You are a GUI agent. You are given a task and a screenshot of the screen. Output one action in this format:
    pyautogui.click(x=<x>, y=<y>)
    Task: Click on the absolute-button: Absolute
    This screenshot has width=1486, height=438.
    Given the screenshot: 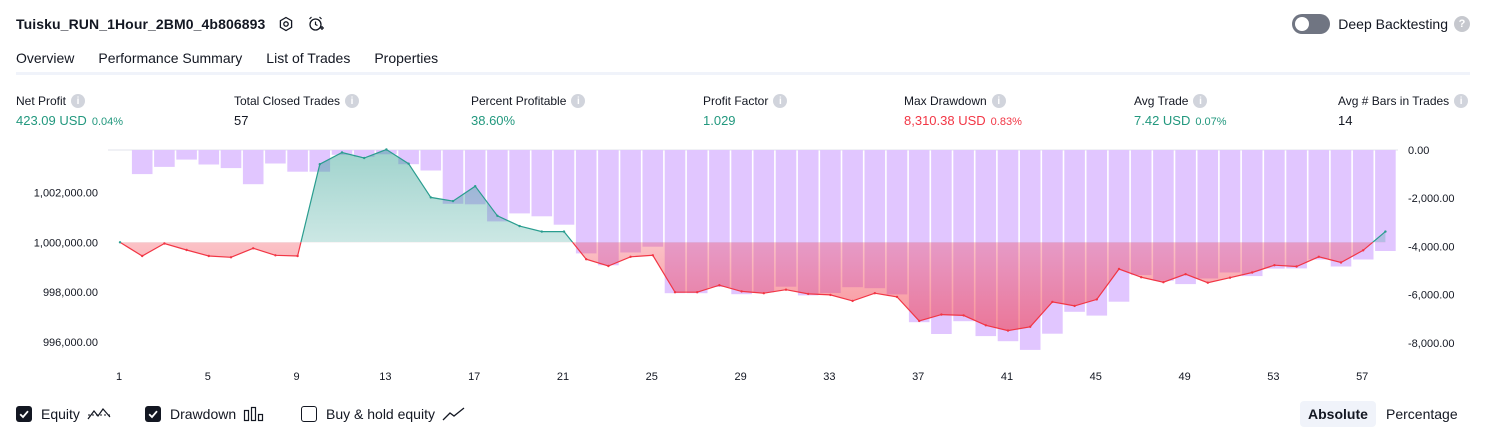 What is the action you would take?
    pyautogui.click(x=1338, y=414)
    